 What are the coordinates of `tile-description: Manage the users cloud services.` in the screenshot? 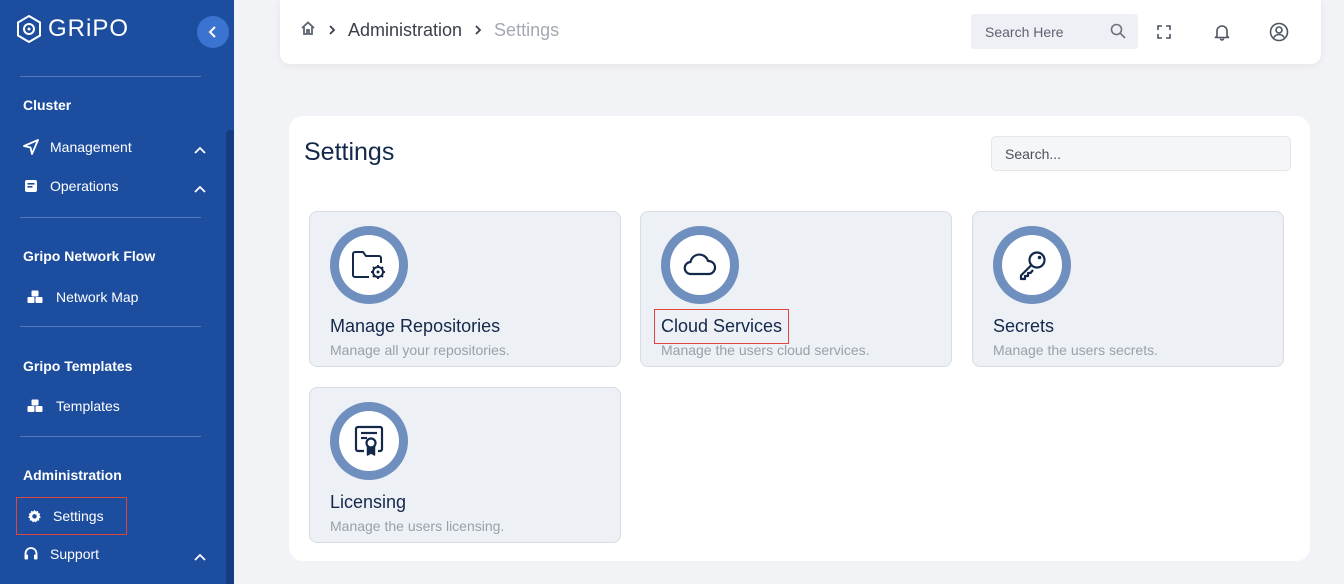 It's located at (765, 350).